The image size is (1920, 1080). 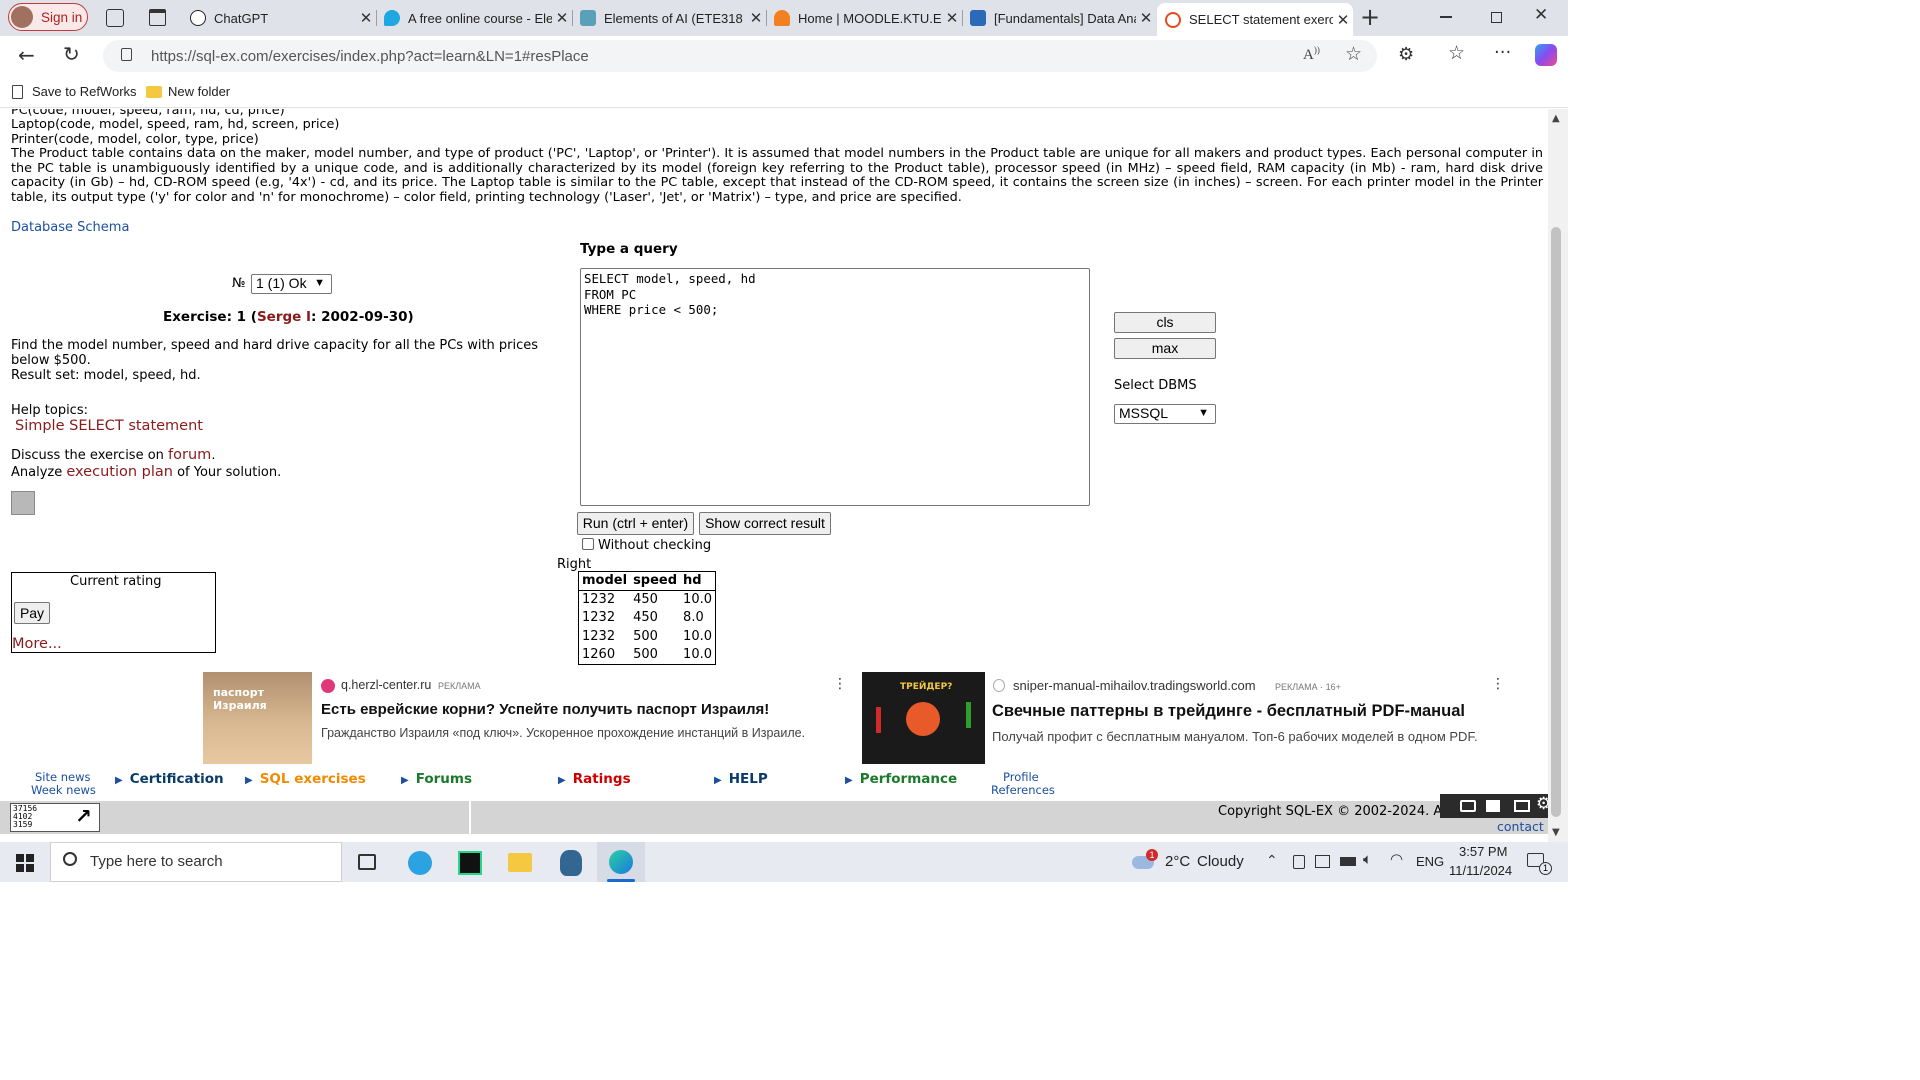 What do you see at coordinates (1556, 118) in the screenshot?
I see `scroll-up-icon: ▲` at bounding box center [1556, 118].